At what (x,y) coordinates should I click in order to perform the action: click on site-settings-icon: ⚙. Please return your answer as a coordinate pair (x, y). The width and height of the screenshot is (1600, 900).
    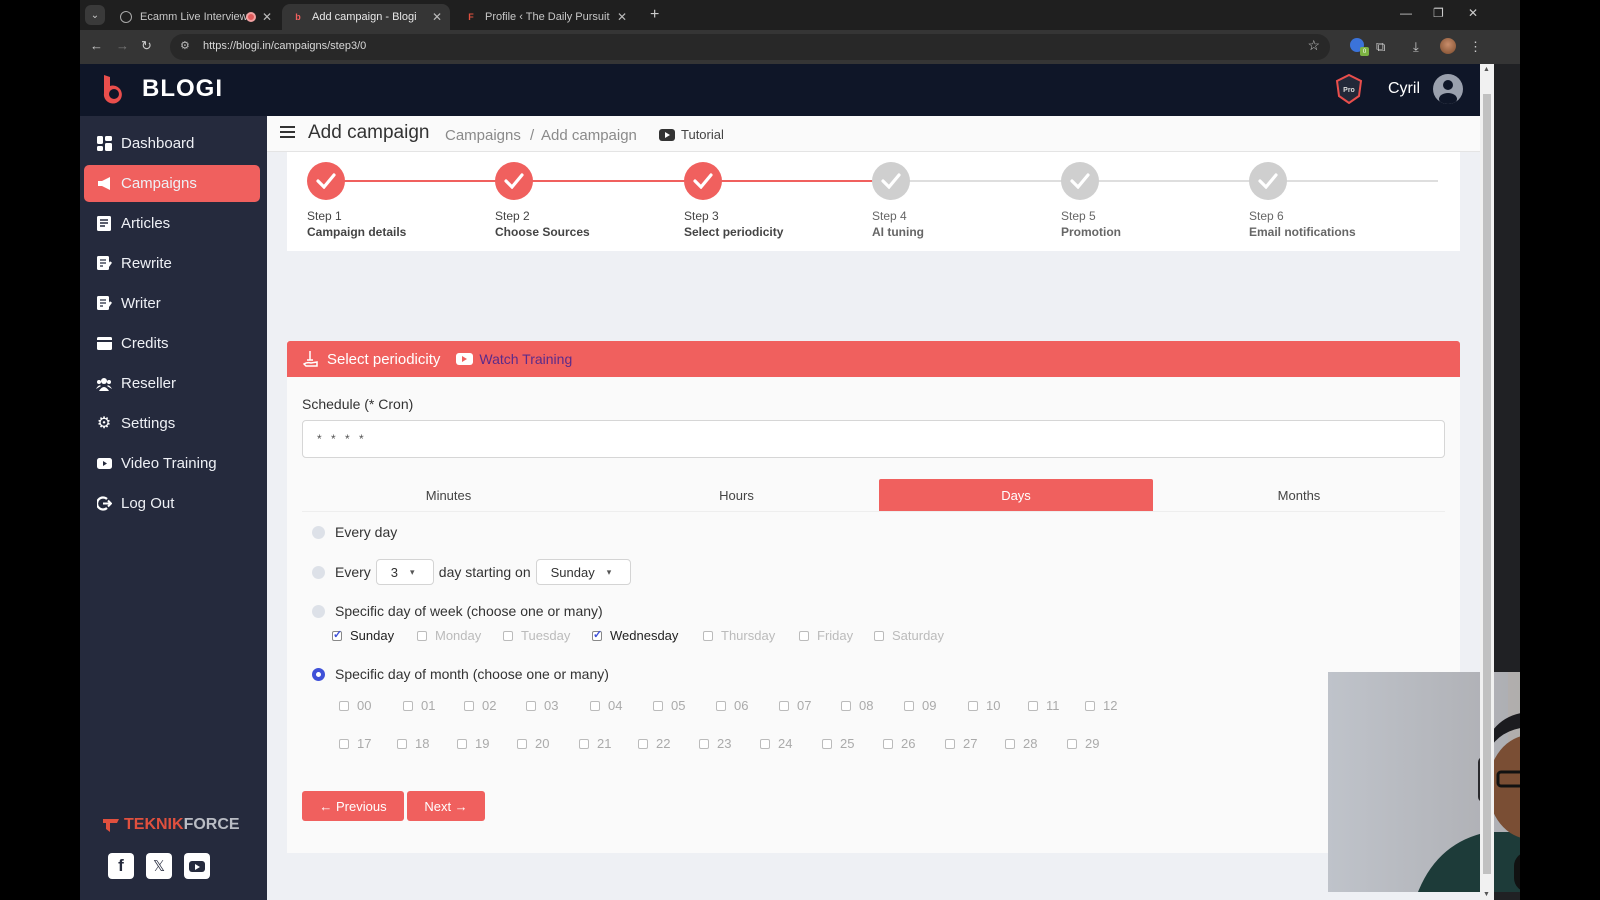
    Looking at the image, I should click on (185, 45).